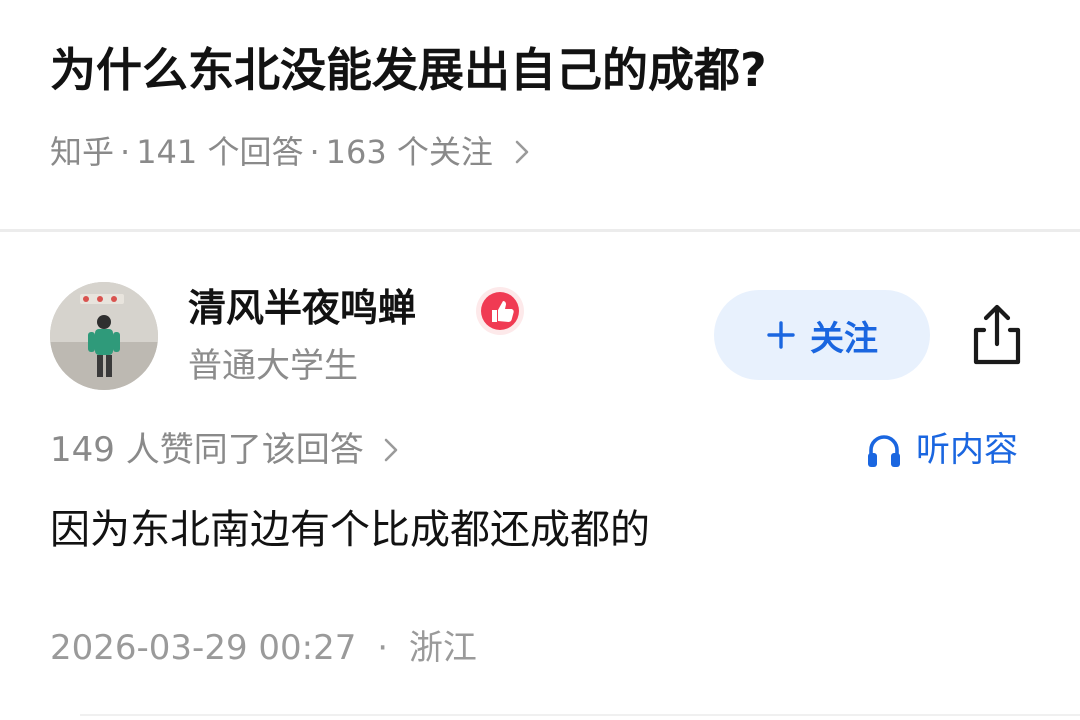 Image resolution: width=1080 pixels, height=720 pixels. Describe the element at coordinates (540, 230) in the screenshot. I see `section-divider` at that location.